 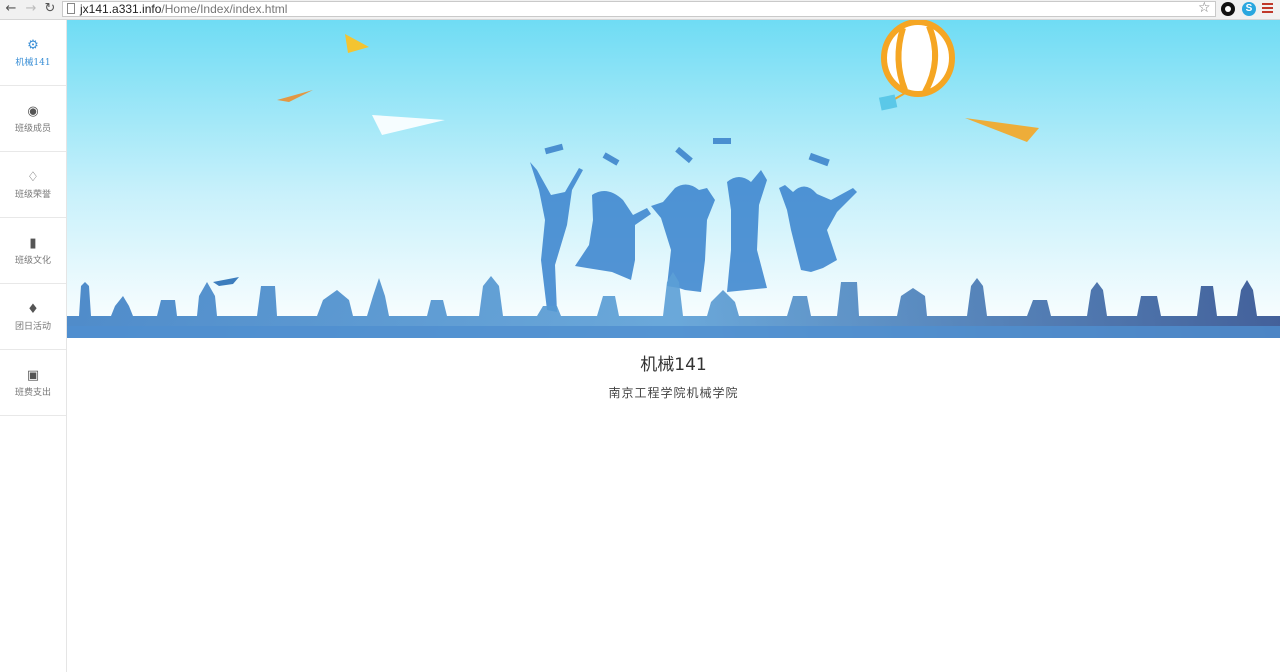 I want to click on sidebar-item-label: 班费支出, so click(x=32, y=393).